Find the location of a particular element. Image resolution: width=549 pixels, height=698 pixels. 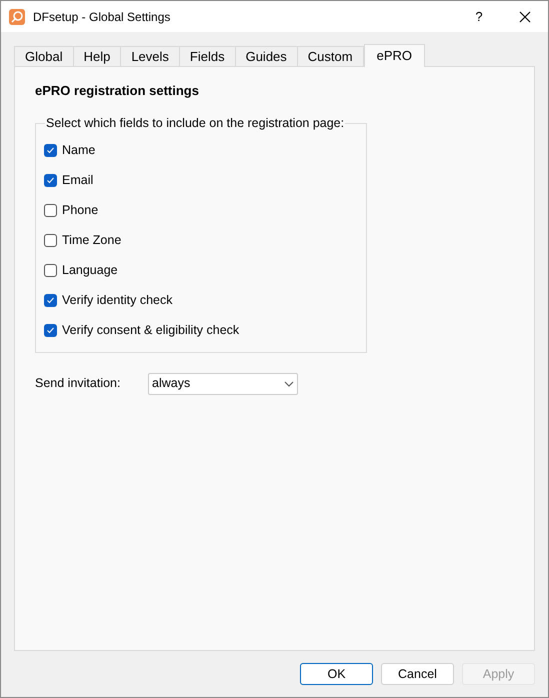

app-icon is located at coordinates (17, 16).